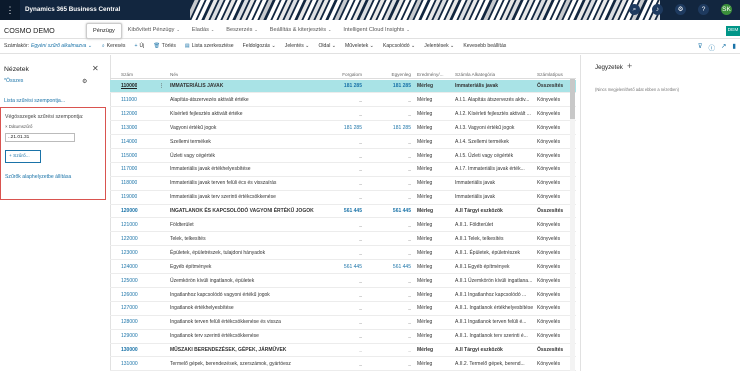 The image size is (740, 371). Describe the element at coordinates (203, 31) in the screenshot. I see `tab-eladas: Eladás ⌄` at that location.